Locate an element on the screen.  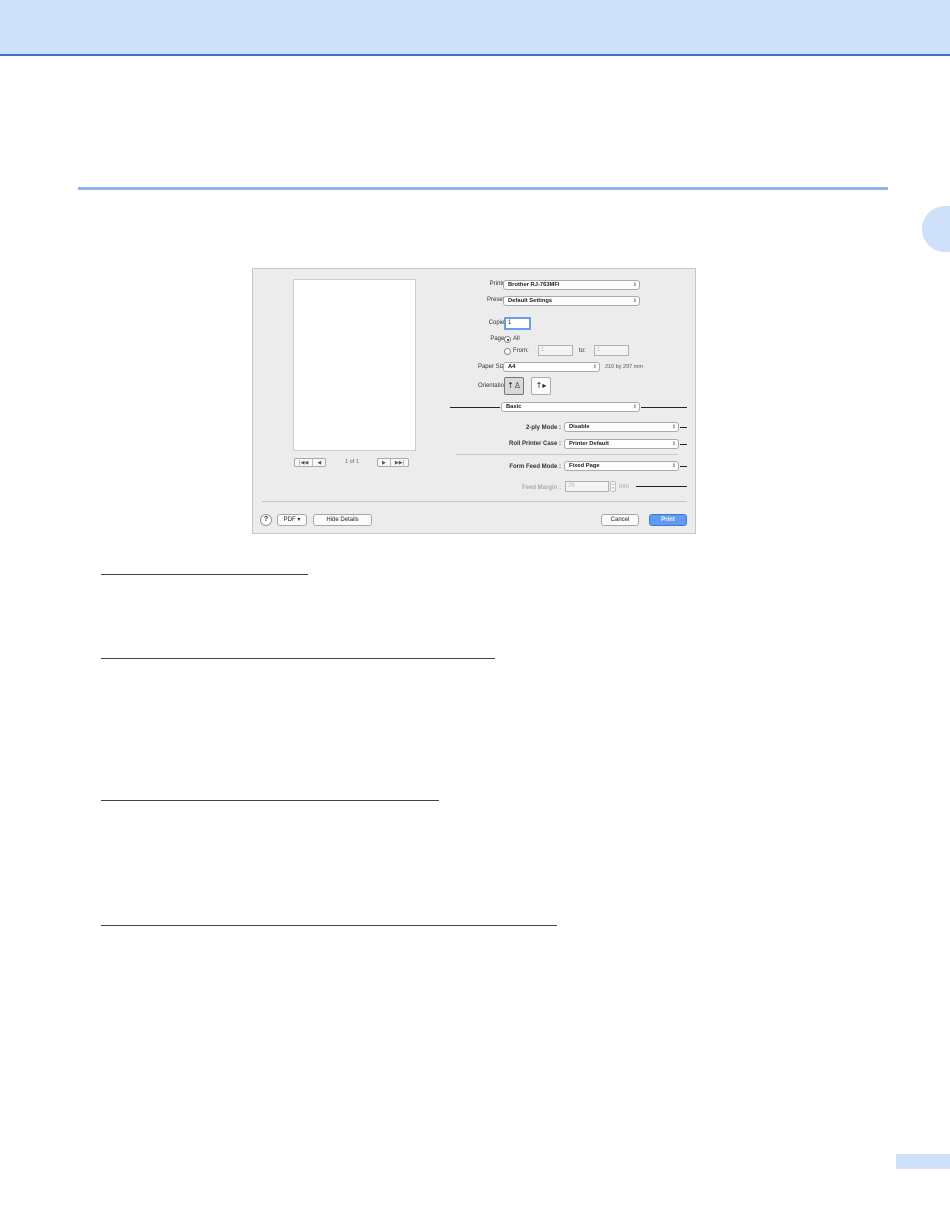
preview-back-controls: |◀◀ ◀ is located at coordinates (310, 462).